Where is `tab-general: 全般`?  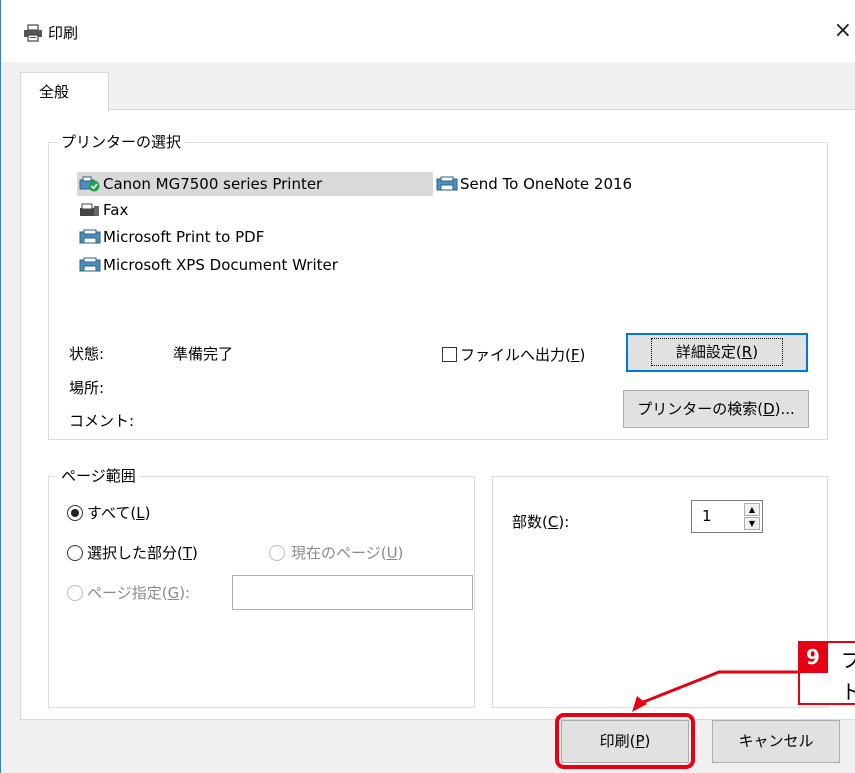 tab-general: 全般 is located at coordinates (64, 92).